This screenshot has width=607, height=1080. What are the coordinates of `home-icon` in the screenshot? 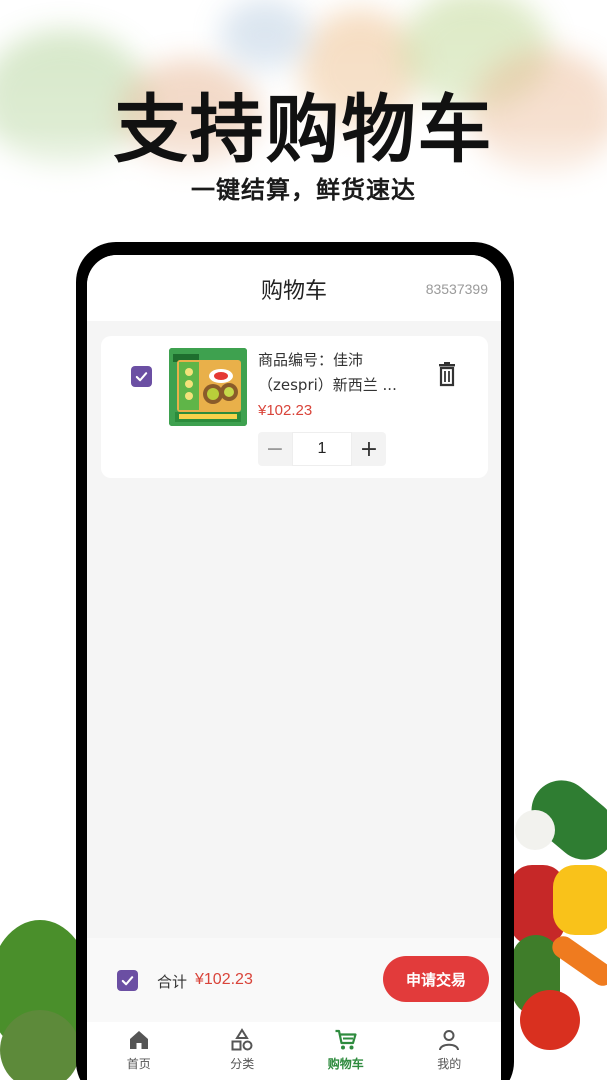 It's located at (138, 1040).